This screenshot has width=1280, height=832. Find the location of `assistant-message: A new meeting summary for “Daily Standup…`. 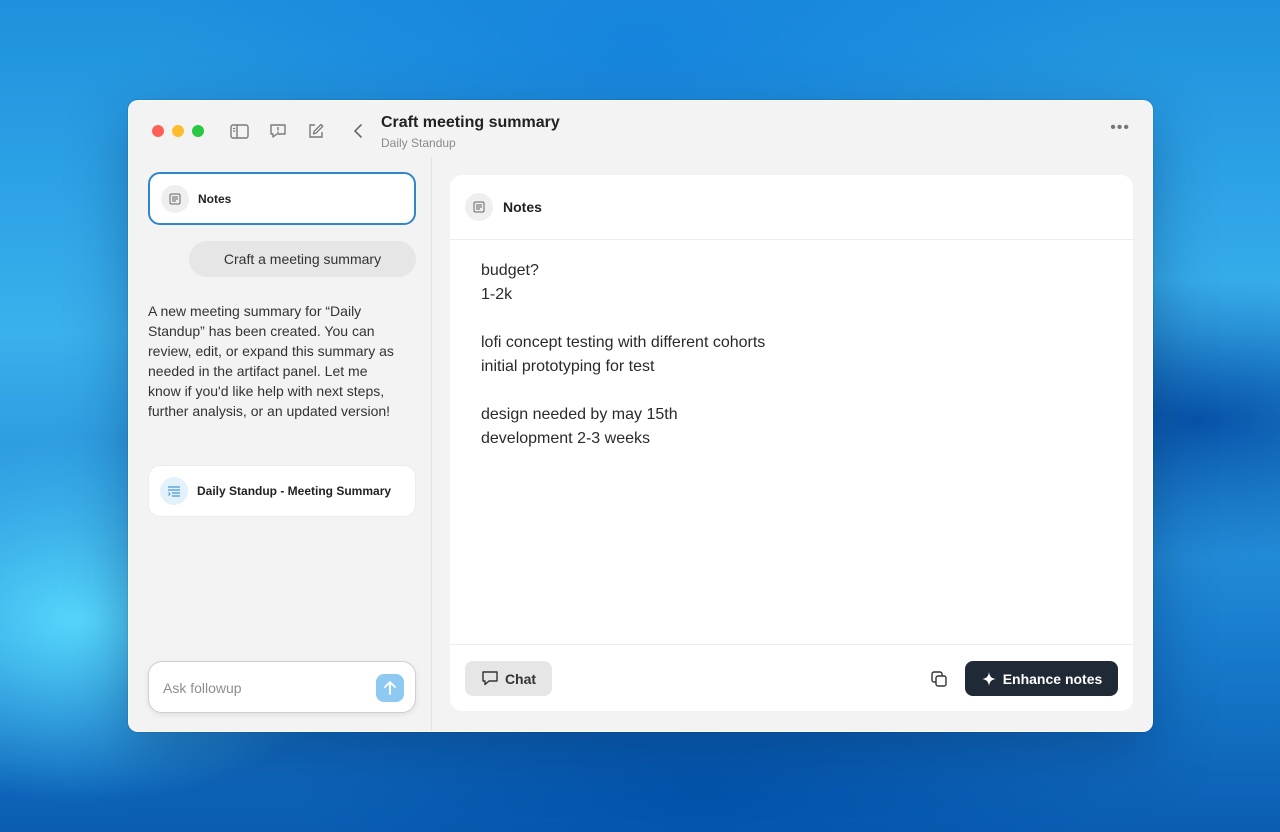

assistant-message: A new meeting summary for “Daily Standup… is located at coordinates (271, 361).